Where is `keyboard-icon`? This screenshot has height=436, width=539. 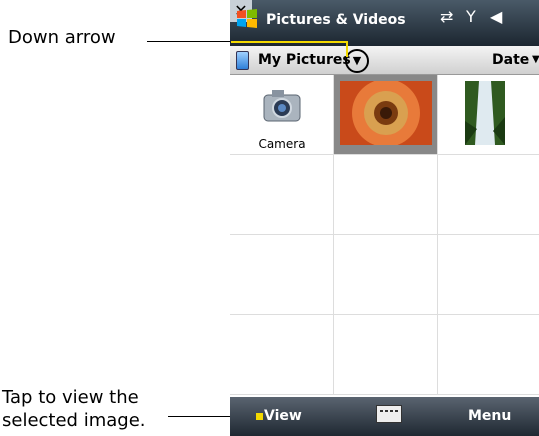
keyboard-icon is located at coordinates (389, 414).